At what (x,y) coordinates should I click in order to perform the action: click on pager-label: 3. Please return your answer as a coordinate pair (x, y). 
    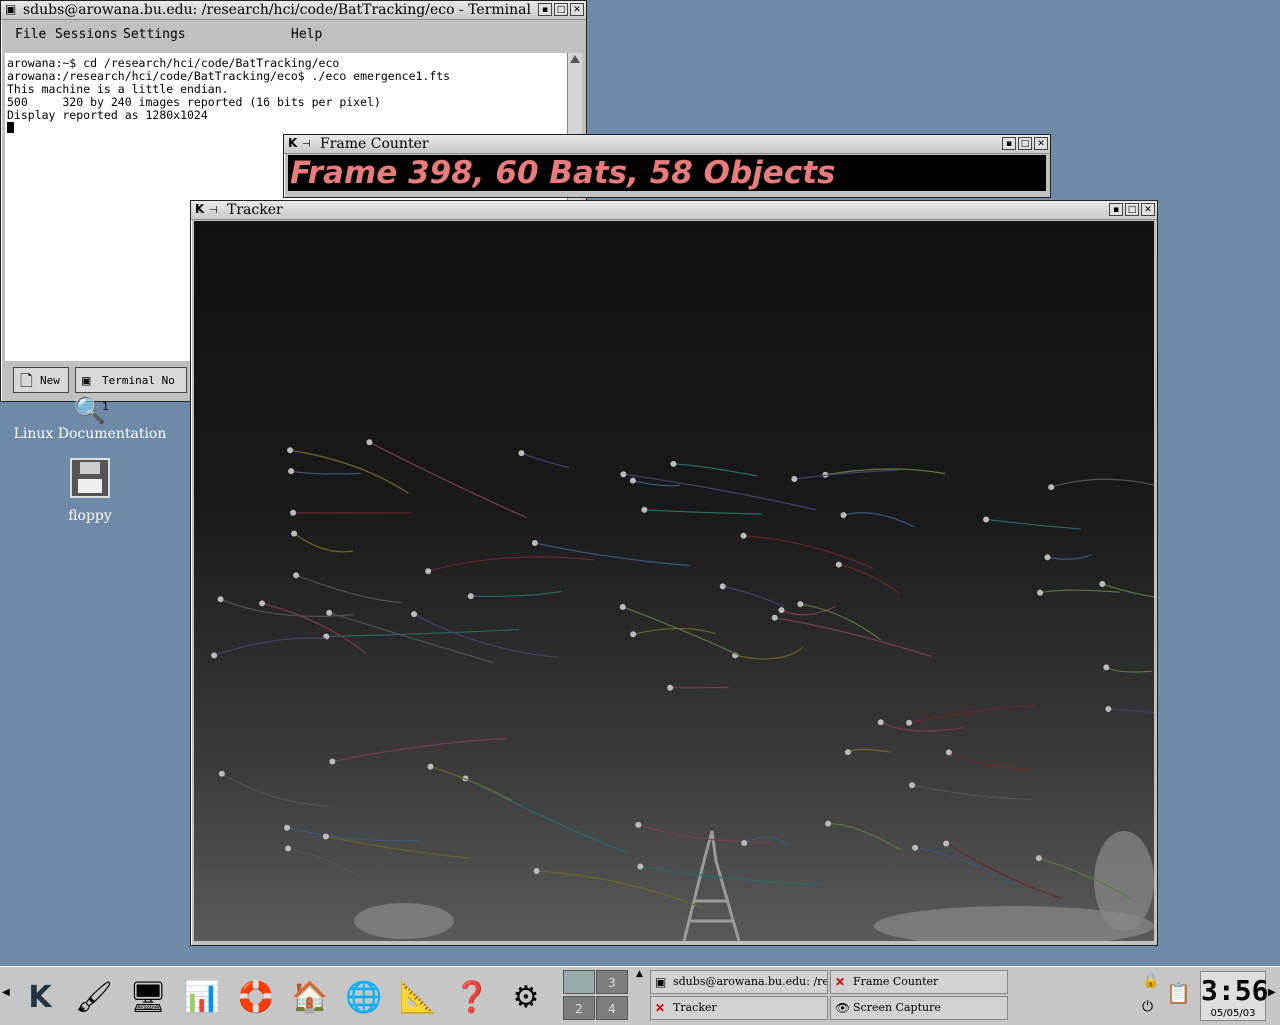
    Looking at the image, I should click on (612, 983).